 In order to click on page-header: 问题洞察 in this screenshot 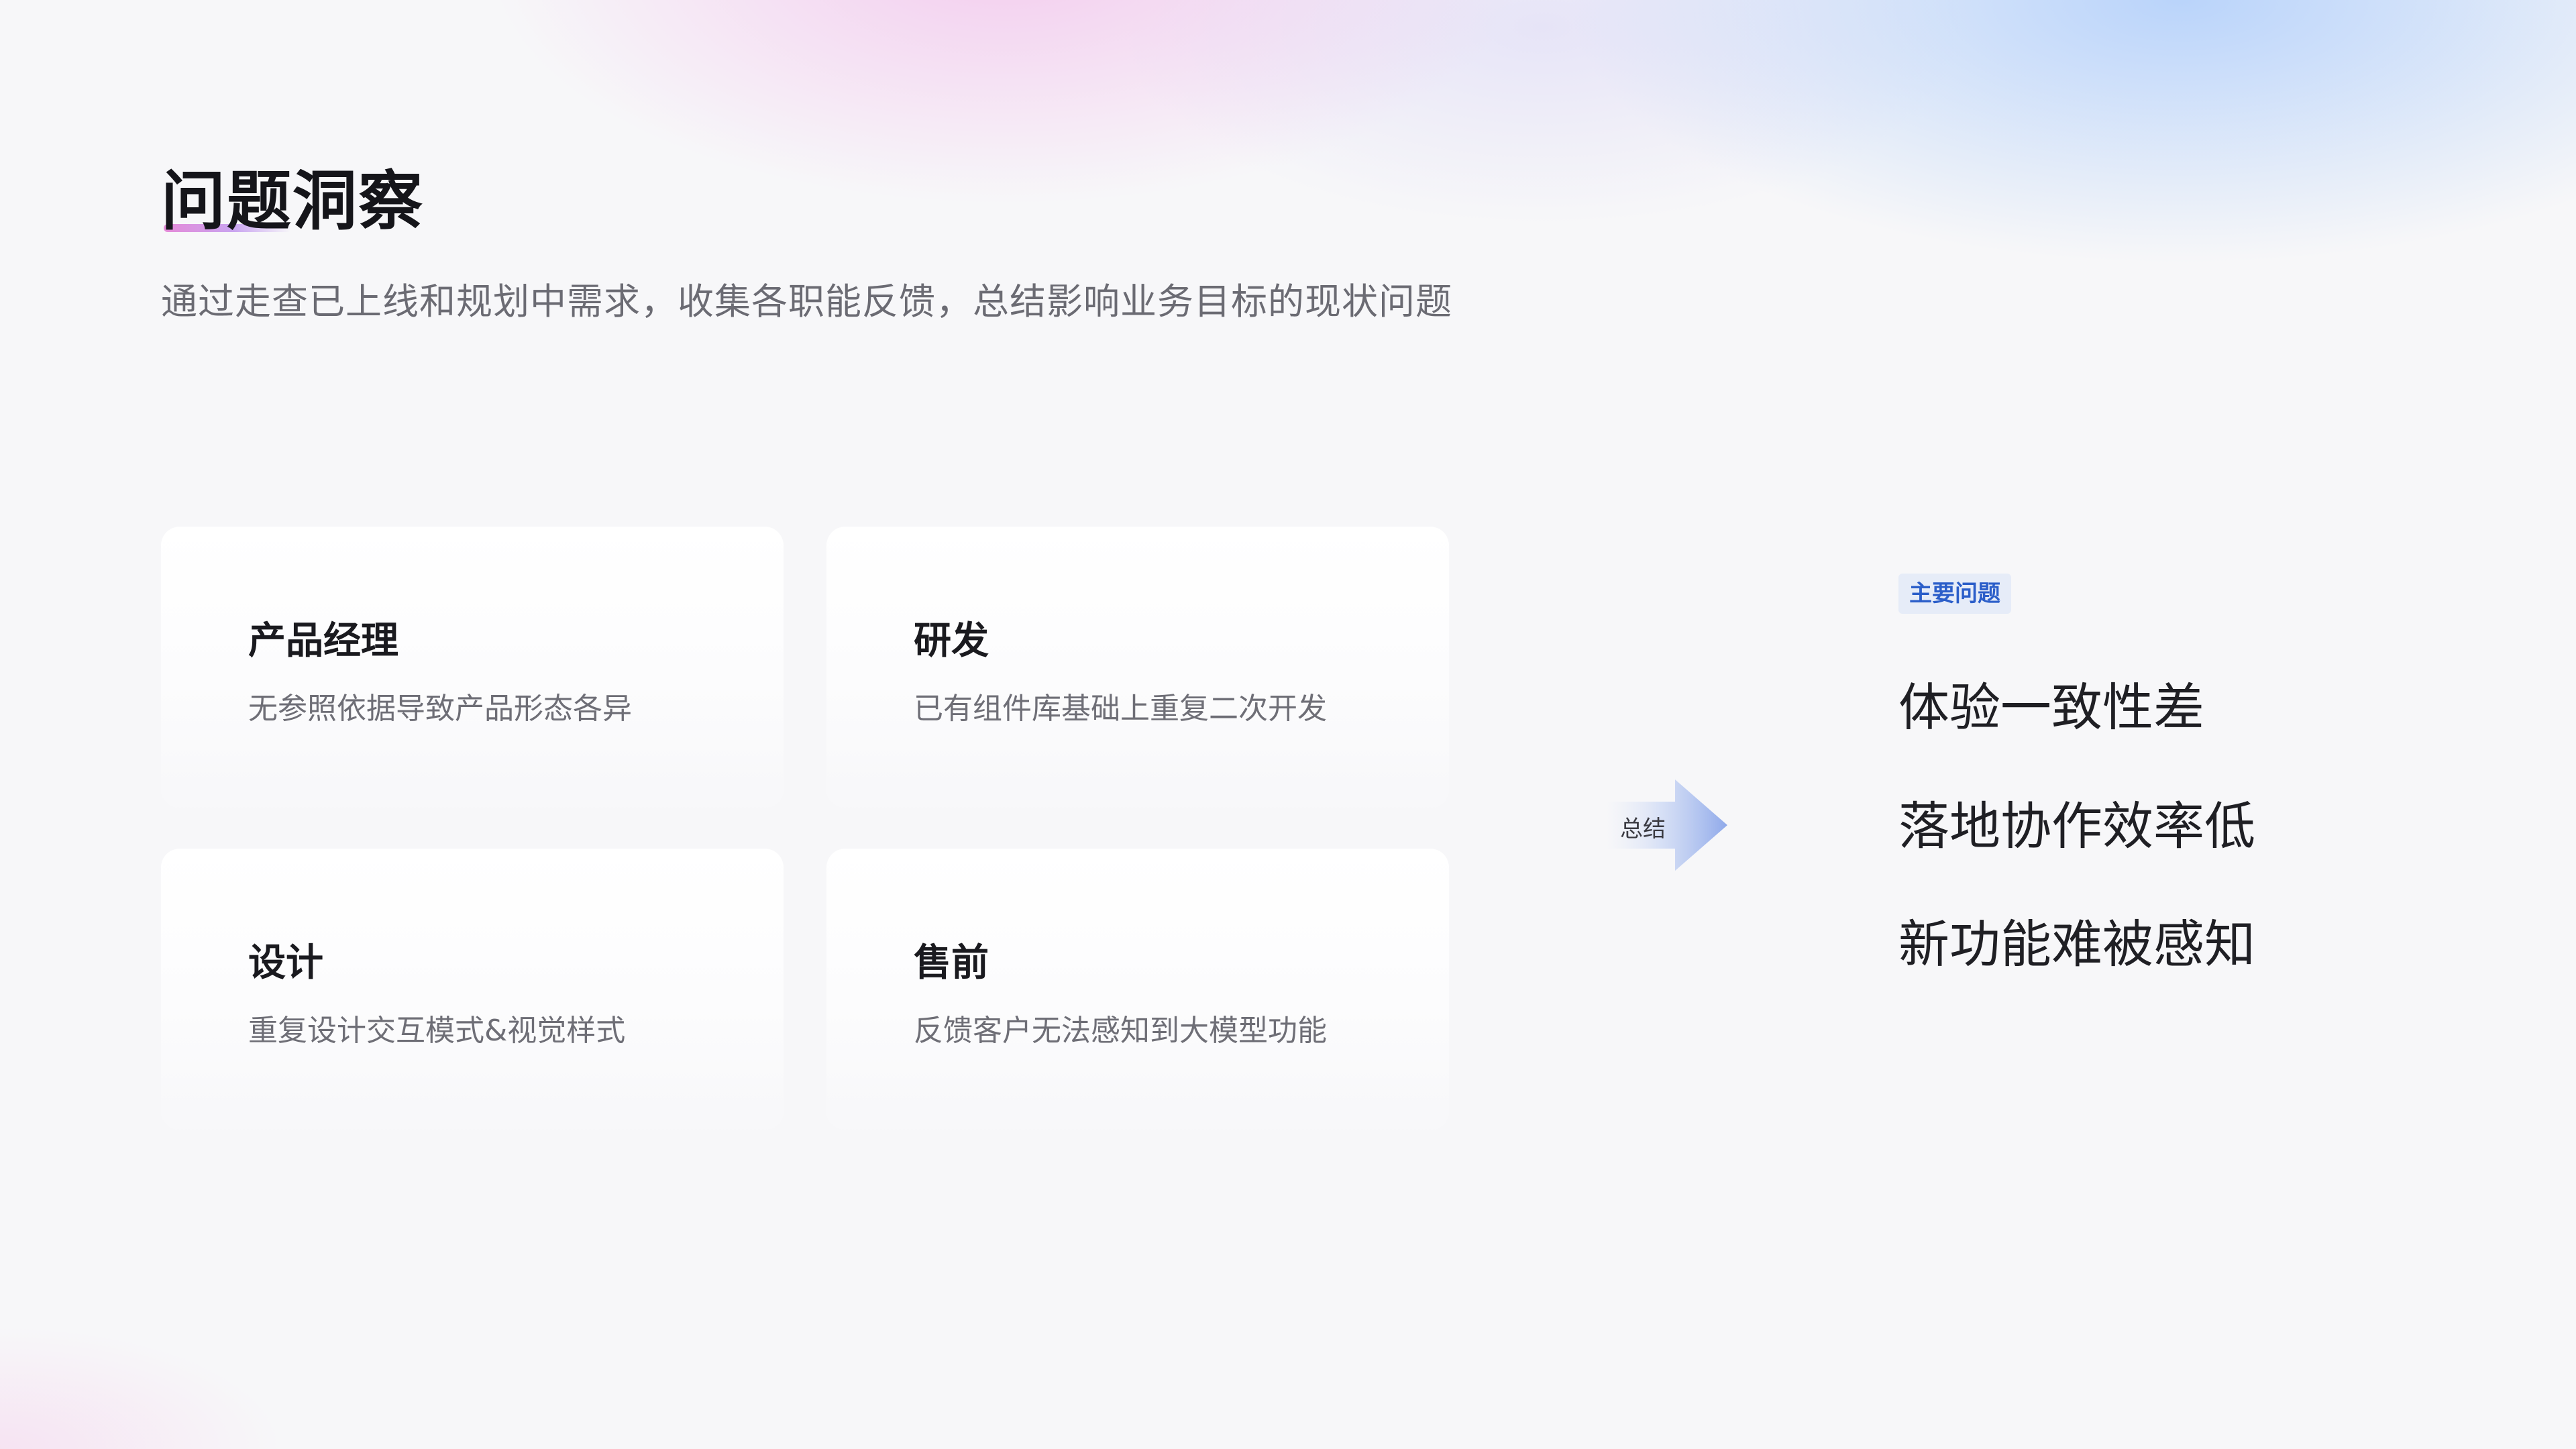, I will do `click(292, 201)`.